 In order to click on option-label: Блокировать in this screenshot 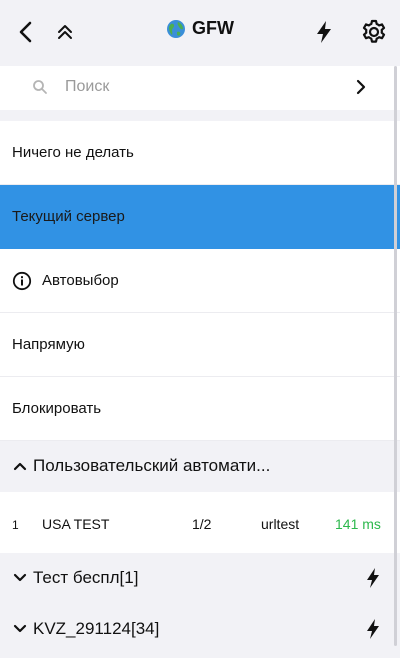, I will do `click(57, 408)`.